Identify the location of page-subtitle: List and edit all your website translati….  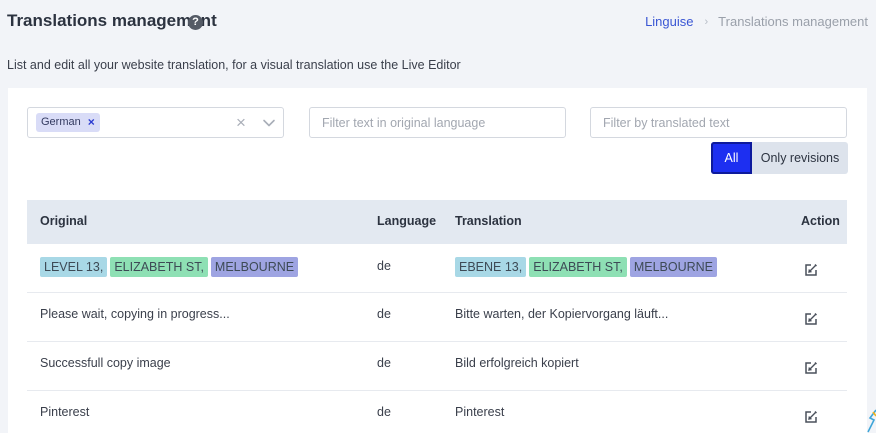
(234, 65).